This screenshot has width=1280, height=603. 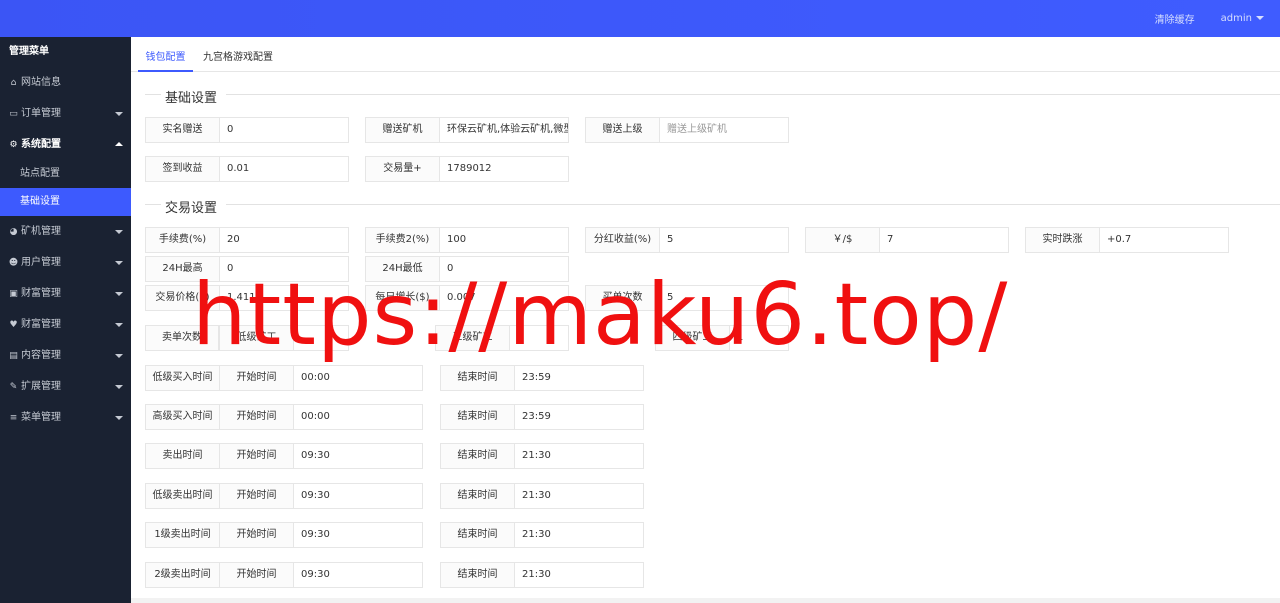 I want to click on field-label: ￥/$, so click(x=843, y=240).